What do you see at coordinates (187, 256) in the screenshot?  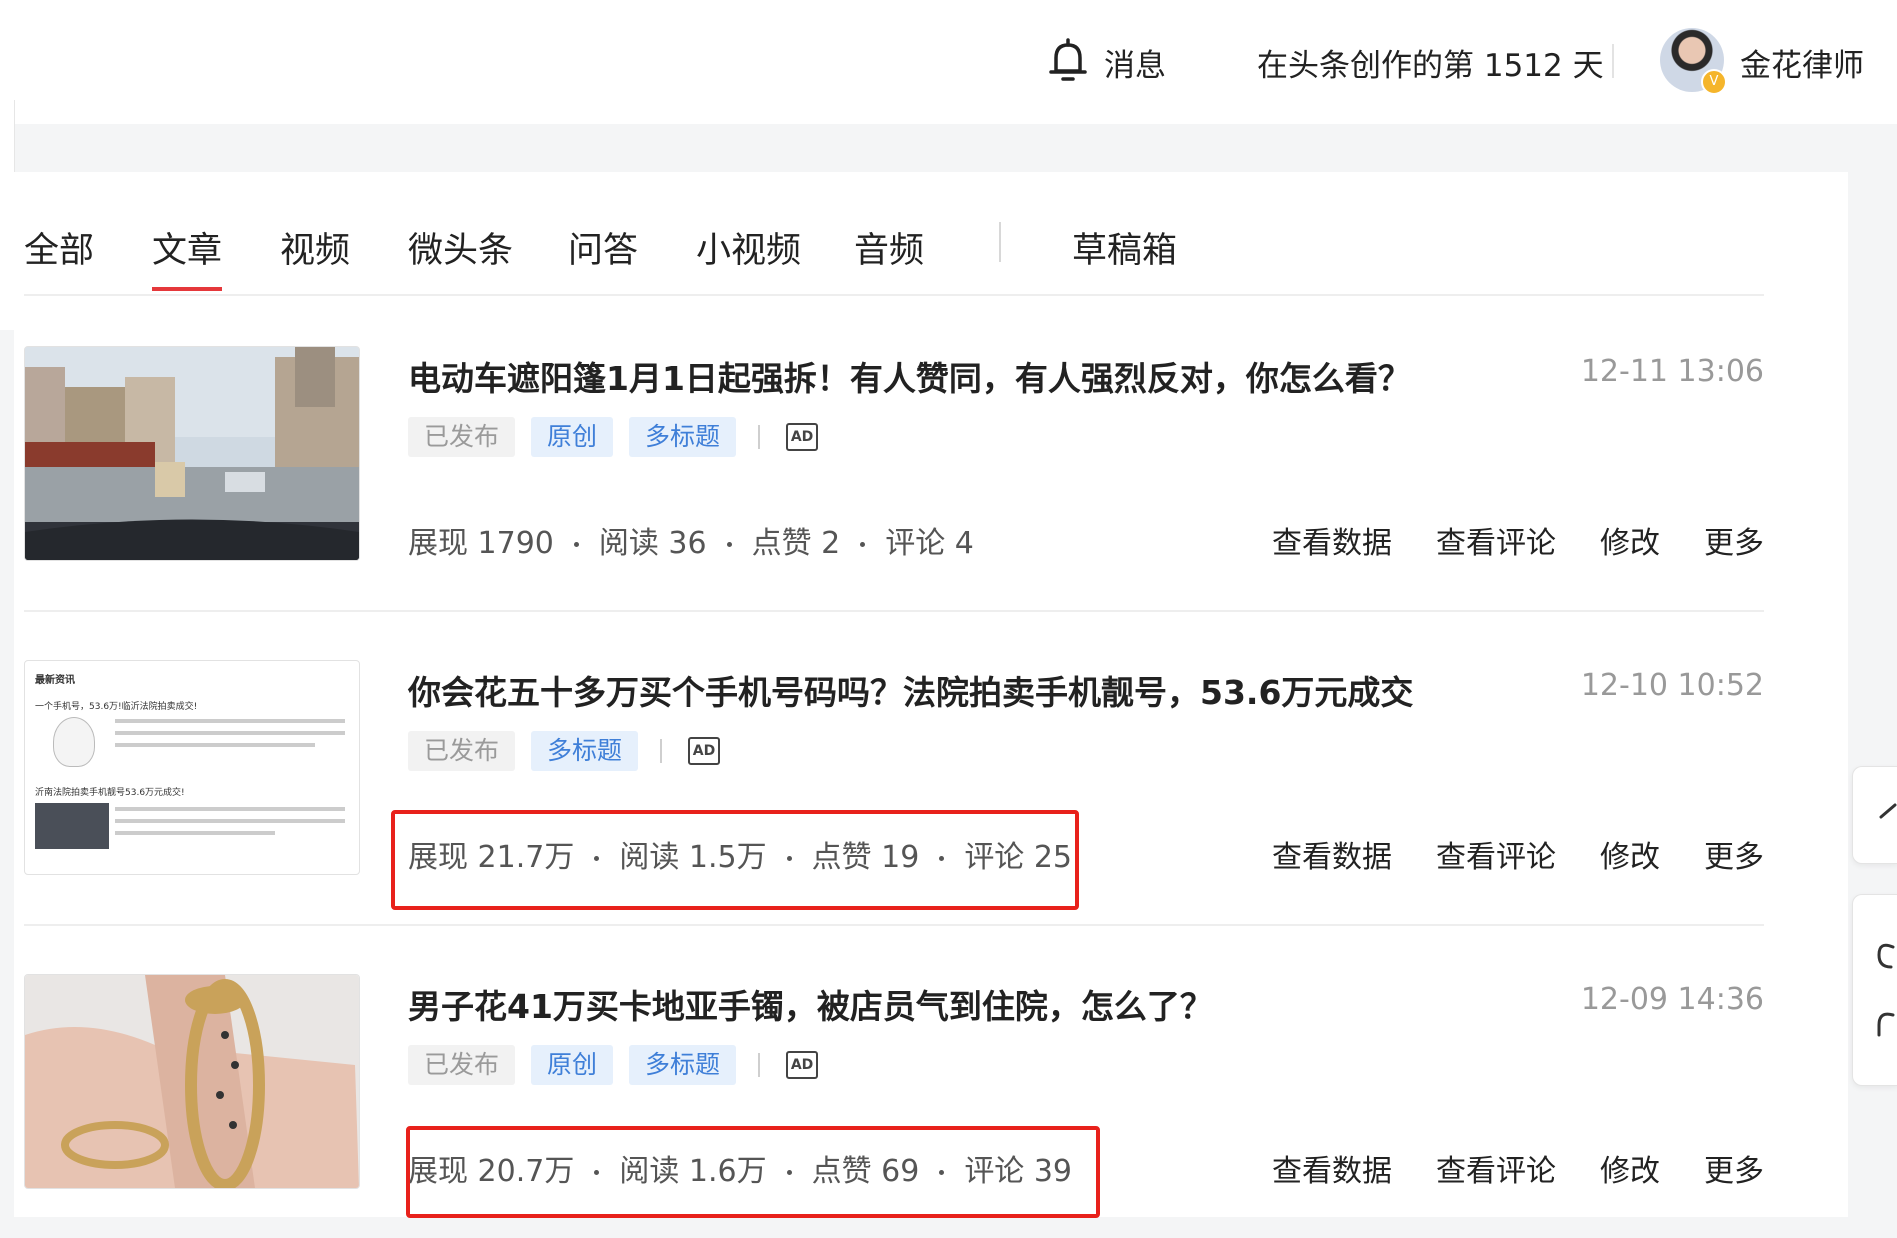 I see `tab-articles: 文章` at bounding box center [187, 256].